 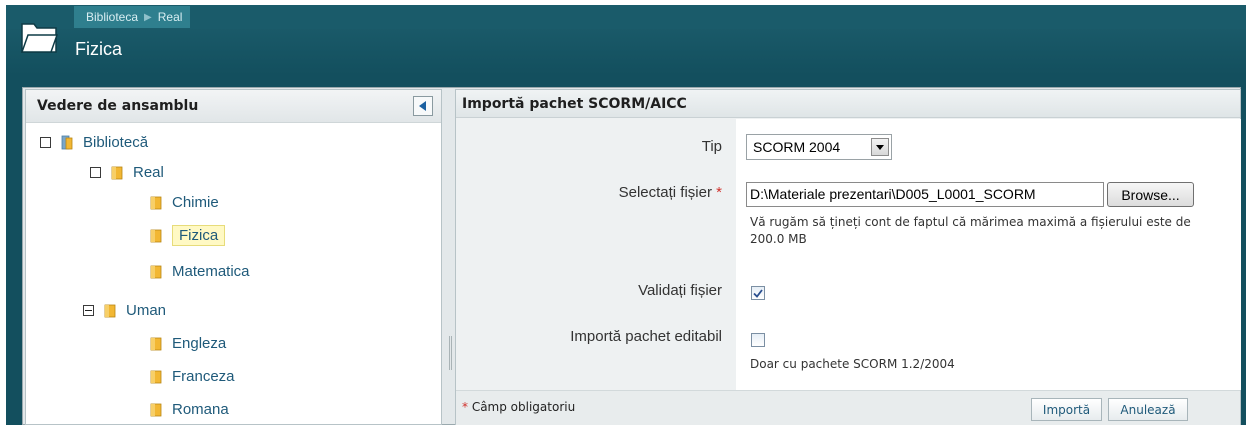 I want to click on editable-help-text: Doar cu pachete SCORM 1.2/2004, so click(x=852, y=364).